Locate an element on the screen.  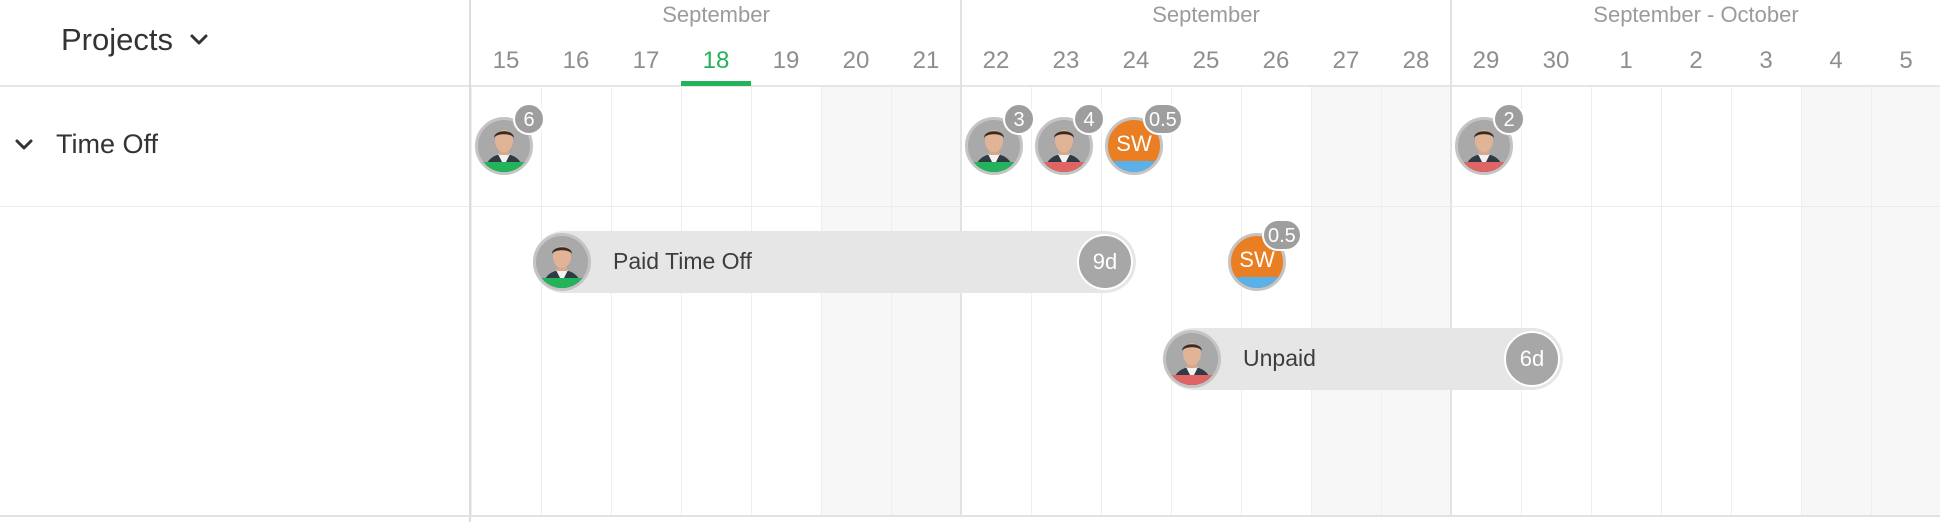
duration-badge: 9d is located at coordinates (1105, 262).